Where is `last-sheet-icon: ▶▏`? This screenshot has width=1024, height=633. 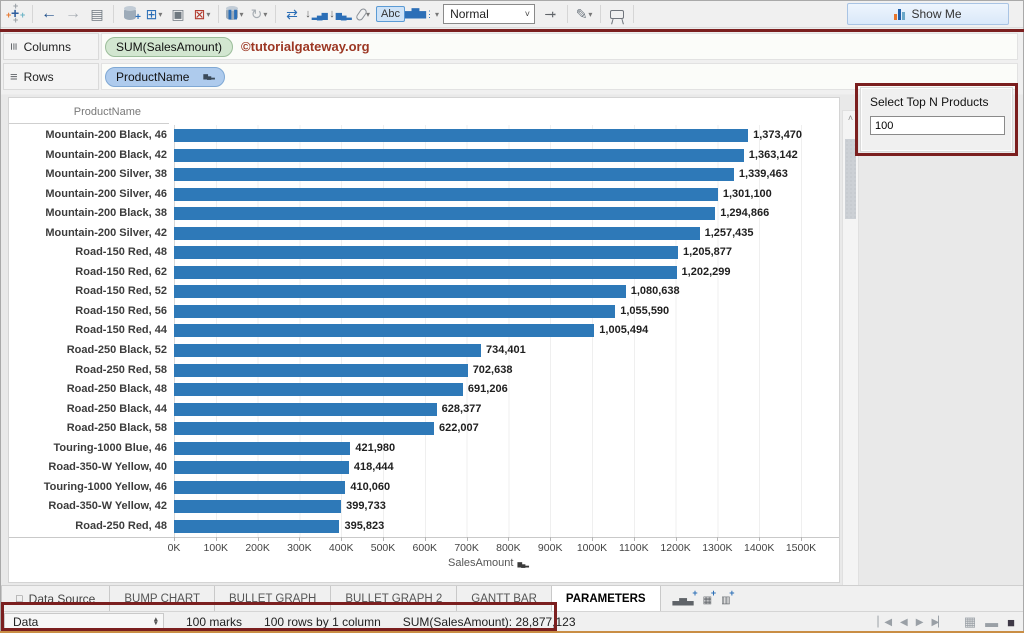
last-sheet-icon: ▶▏ is located at coordinates (938, 622).